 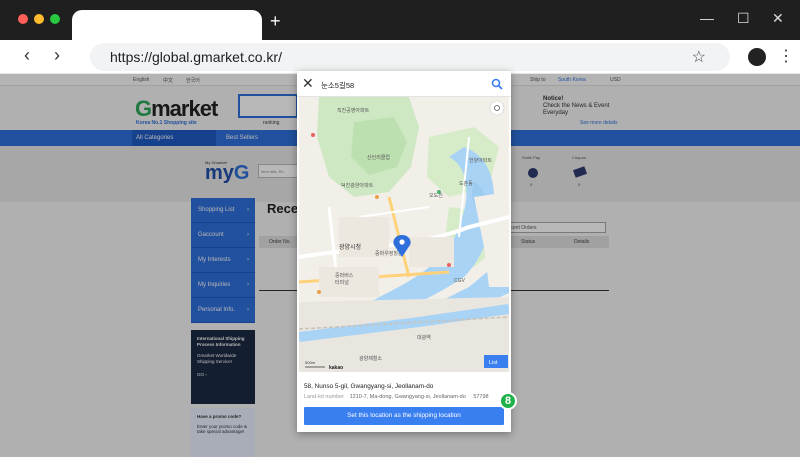 I want to click on map-label-6: 오도진, so click(x=436, y=195).